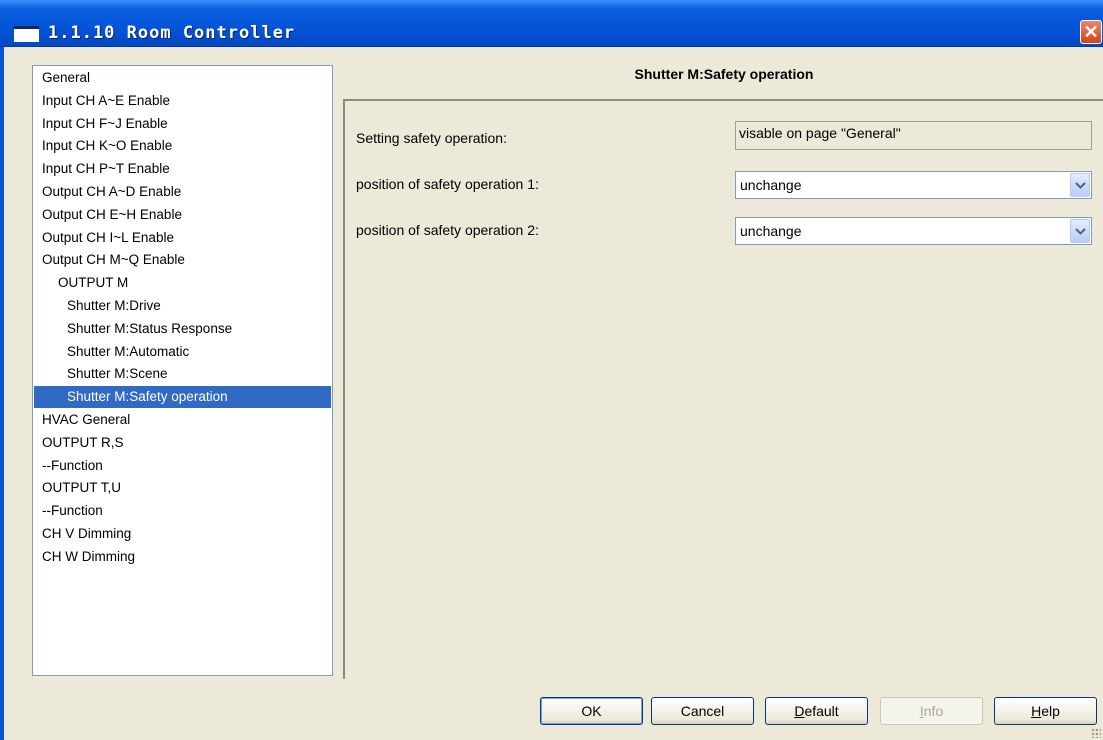  I want to click on window-frame-left, so click(2, 393).